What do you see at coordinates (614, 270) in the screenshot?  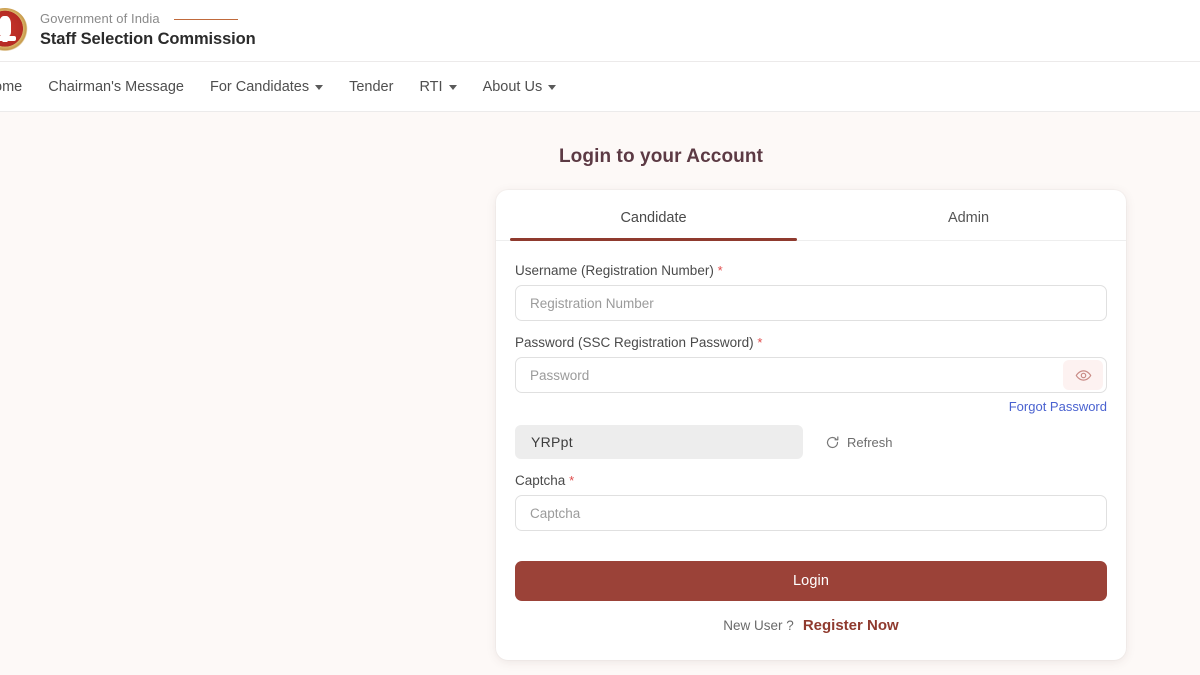 I see `username-label-text: Username (Registration Number)` at bounding box center [614, 270].